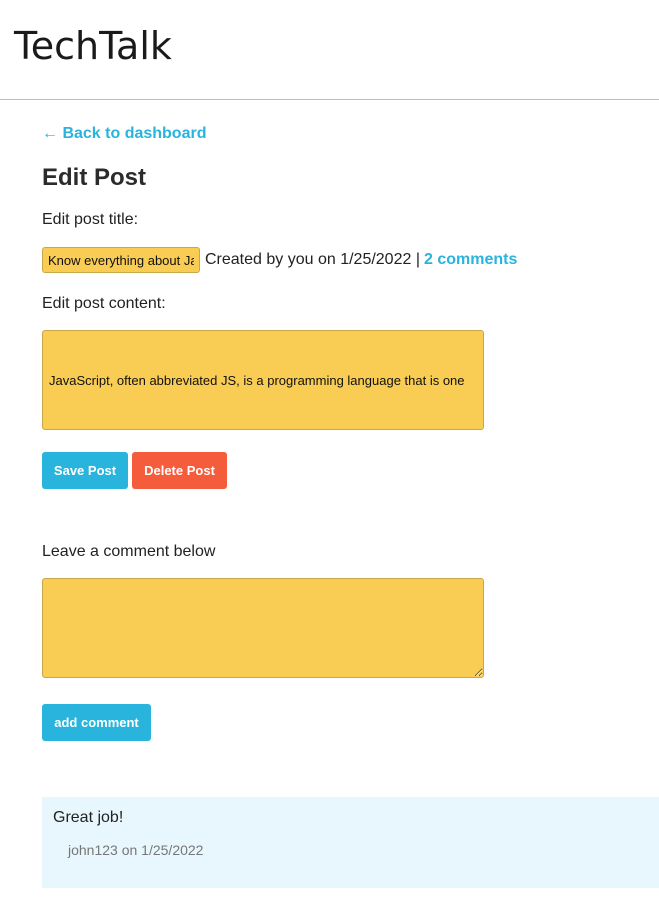 This screenshot has width=659, height=901. What do you see at coordinates (129, 551) in the screenshot?
I see `comment-form-label: Leave a comment below` at bounding box center [129, 551].